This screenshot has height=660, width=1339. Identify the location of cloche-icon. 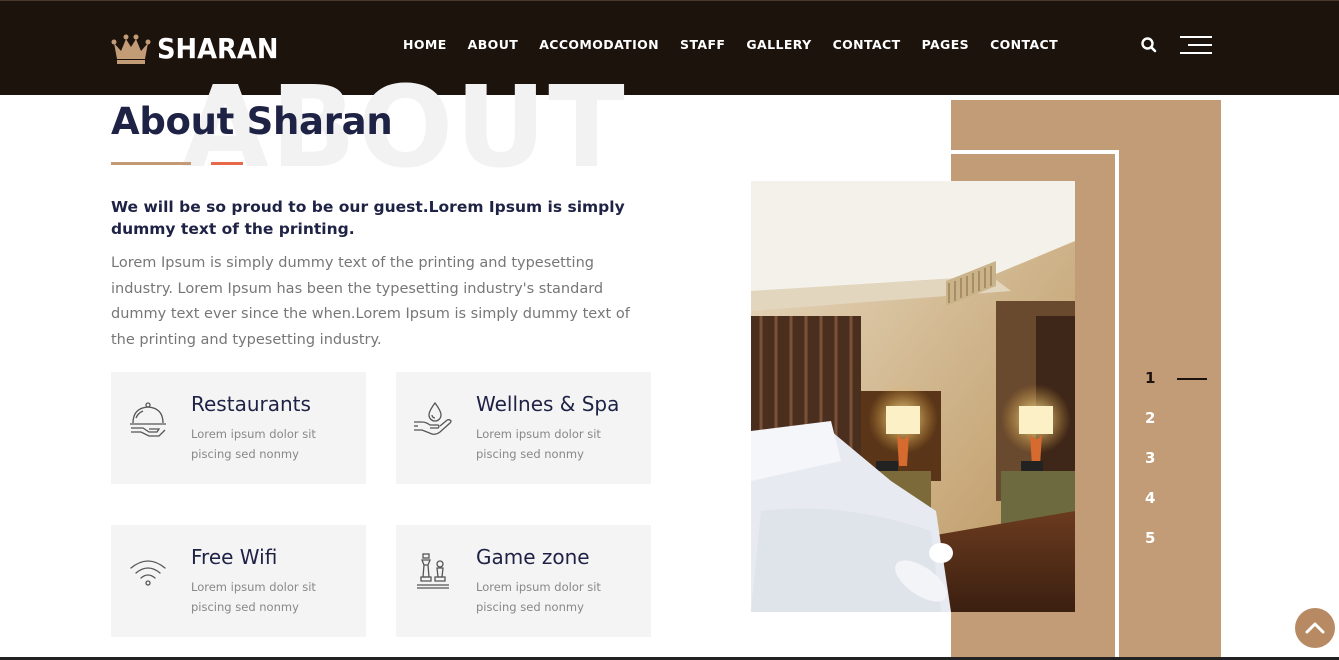
(148, 419).